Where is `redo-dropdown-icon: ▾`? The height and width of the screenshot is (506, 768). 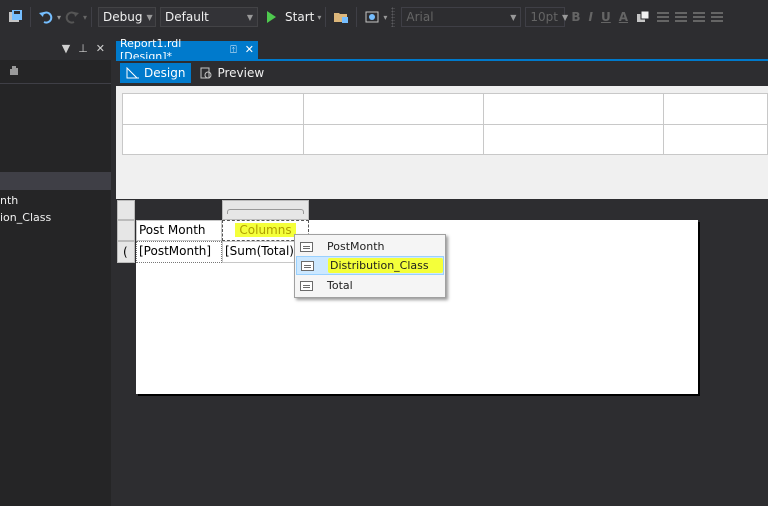
redo-dropdown-icon: ▾ is located at coordinates (85, 17).